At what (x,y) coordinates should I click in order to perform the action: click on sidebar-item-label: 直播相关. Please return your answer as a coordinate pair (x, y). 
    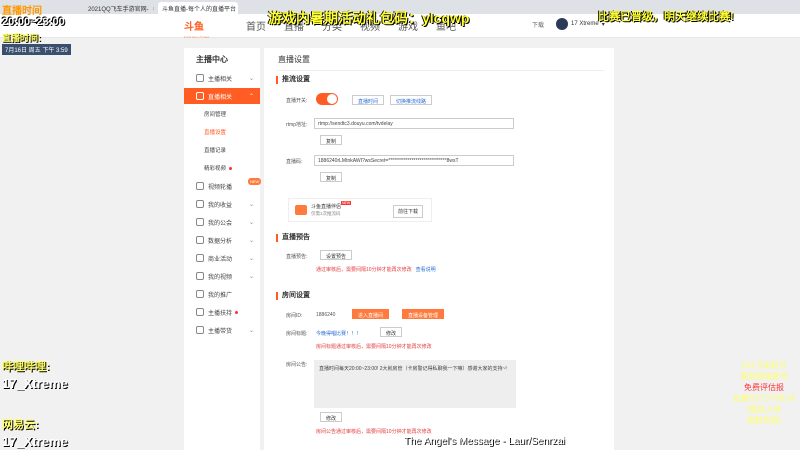
    Looking at the image, I should click on (220, 97).